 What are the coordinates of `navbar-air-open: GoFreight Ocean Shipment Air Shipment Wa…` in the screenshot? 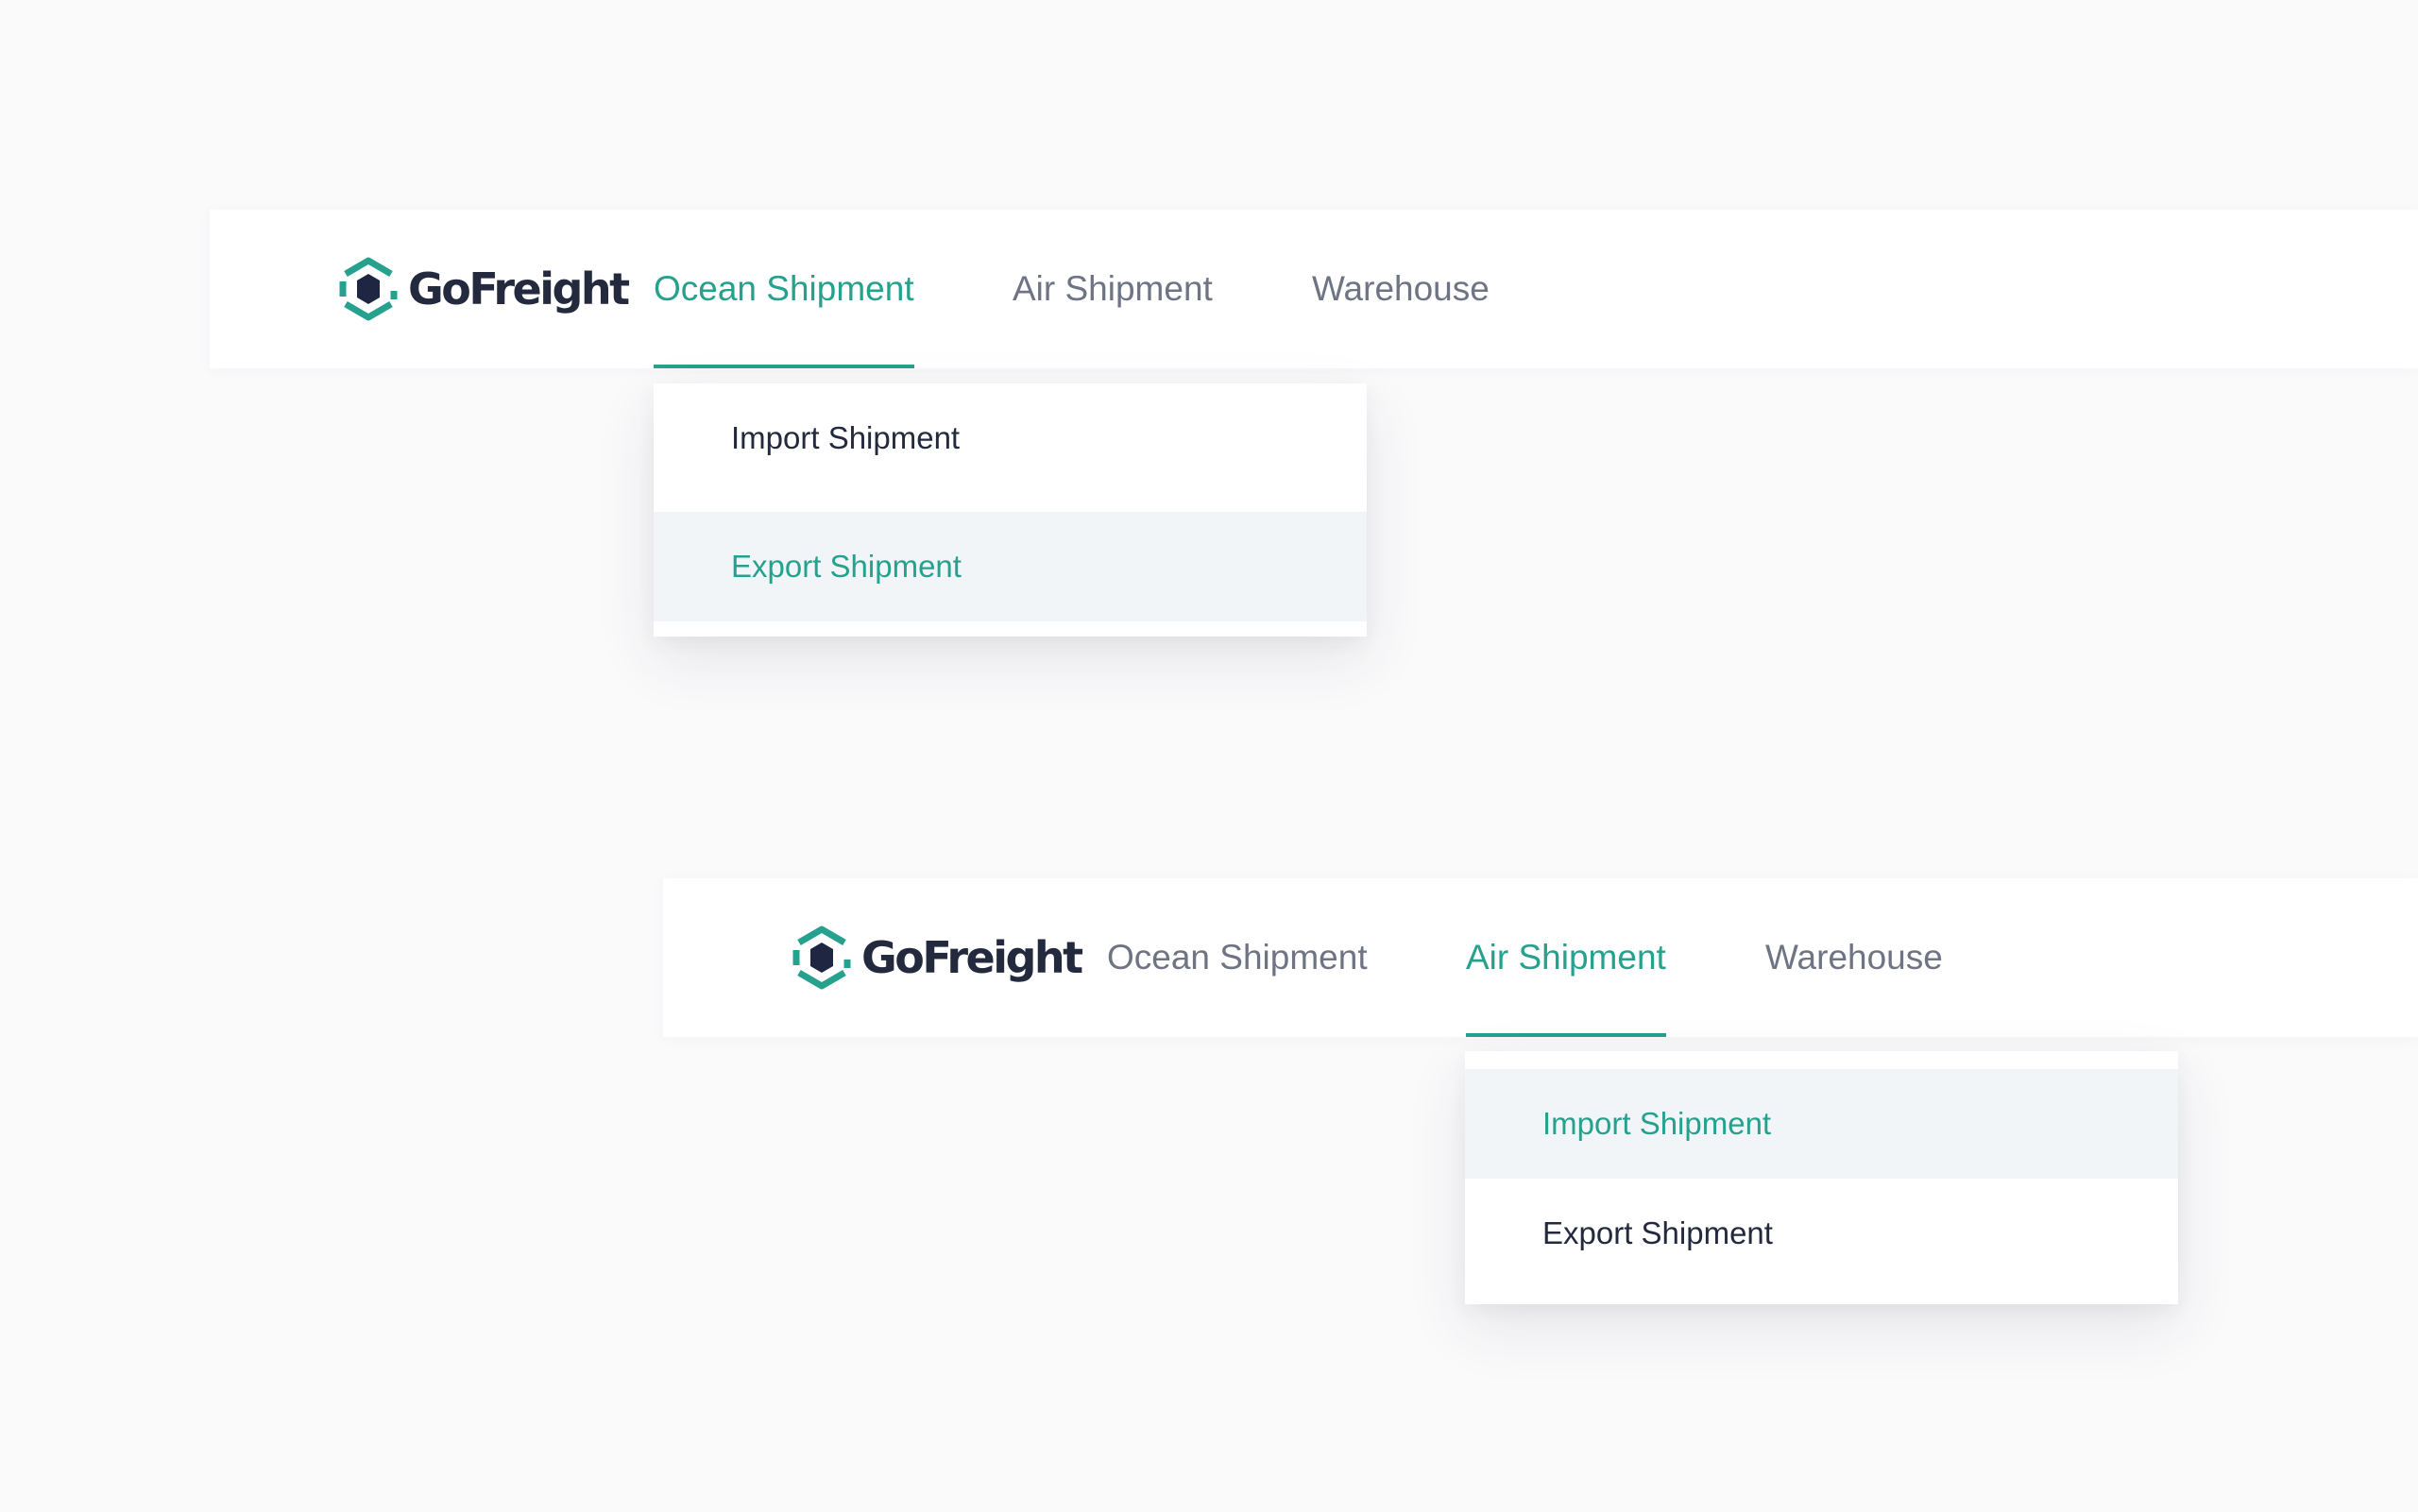 It's located at (1540, 957).